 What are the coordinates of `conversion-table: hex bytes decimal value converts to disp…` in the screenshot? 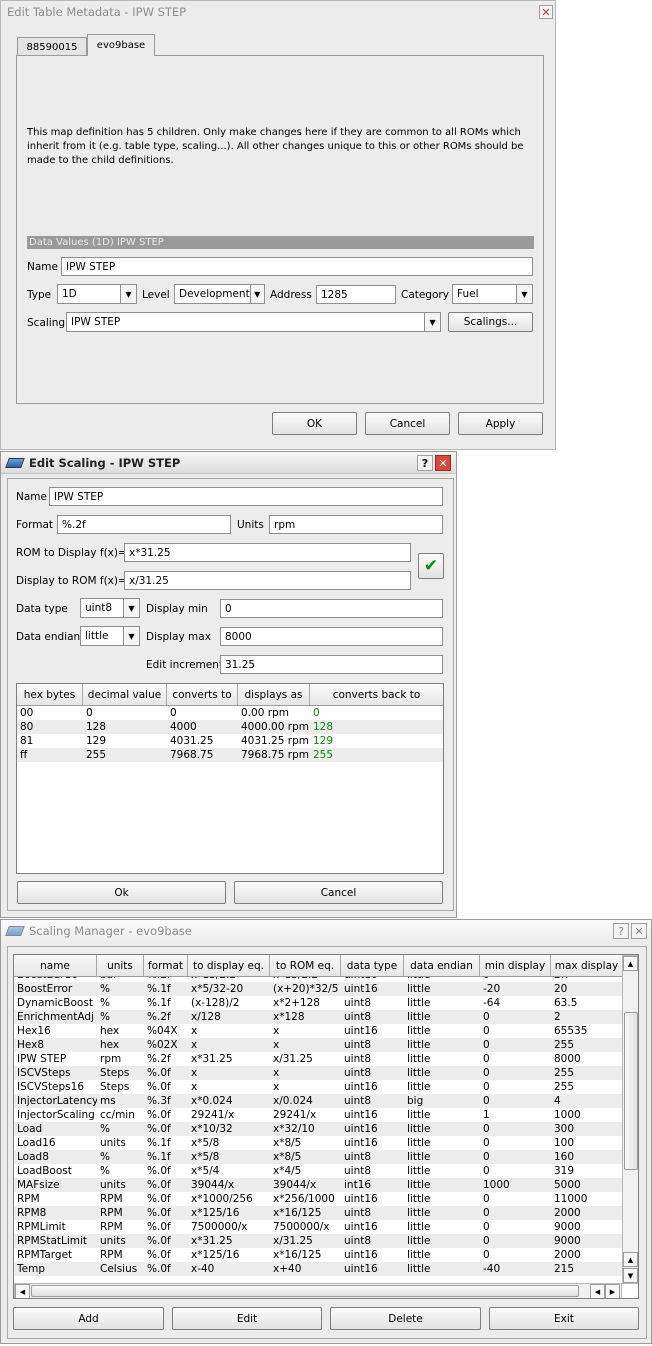 It's located at (230, 778).